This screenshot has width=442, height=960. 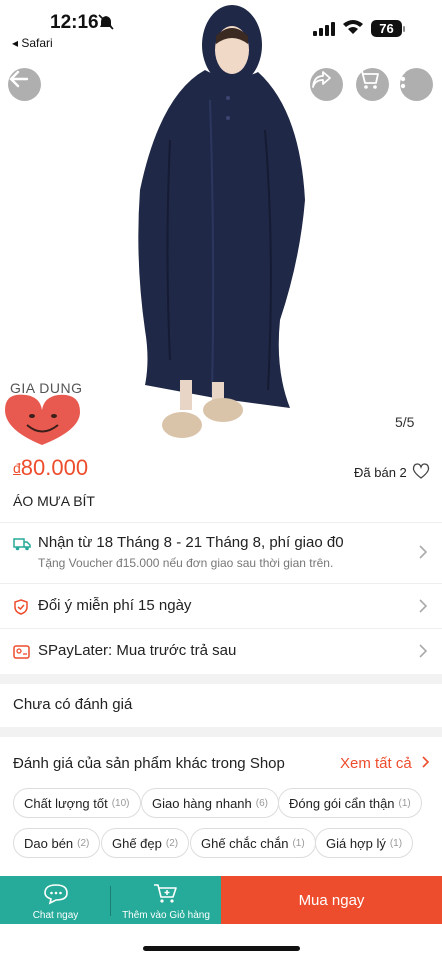 What do you see at coordinates (66, 803) in the screenshot?
I see `chip-label: Chất lượng tốt` at bounding box center [66, 803].